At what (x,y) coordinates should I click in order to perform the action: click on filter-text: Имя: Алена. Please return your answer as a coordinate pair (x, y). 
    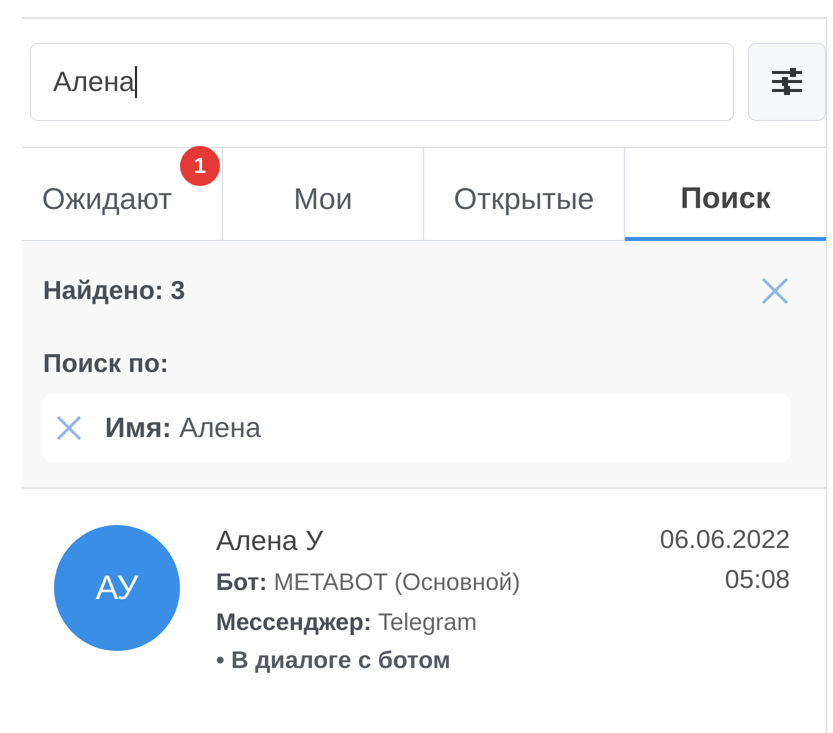
    Looking at the image, I should click on (183, 428).